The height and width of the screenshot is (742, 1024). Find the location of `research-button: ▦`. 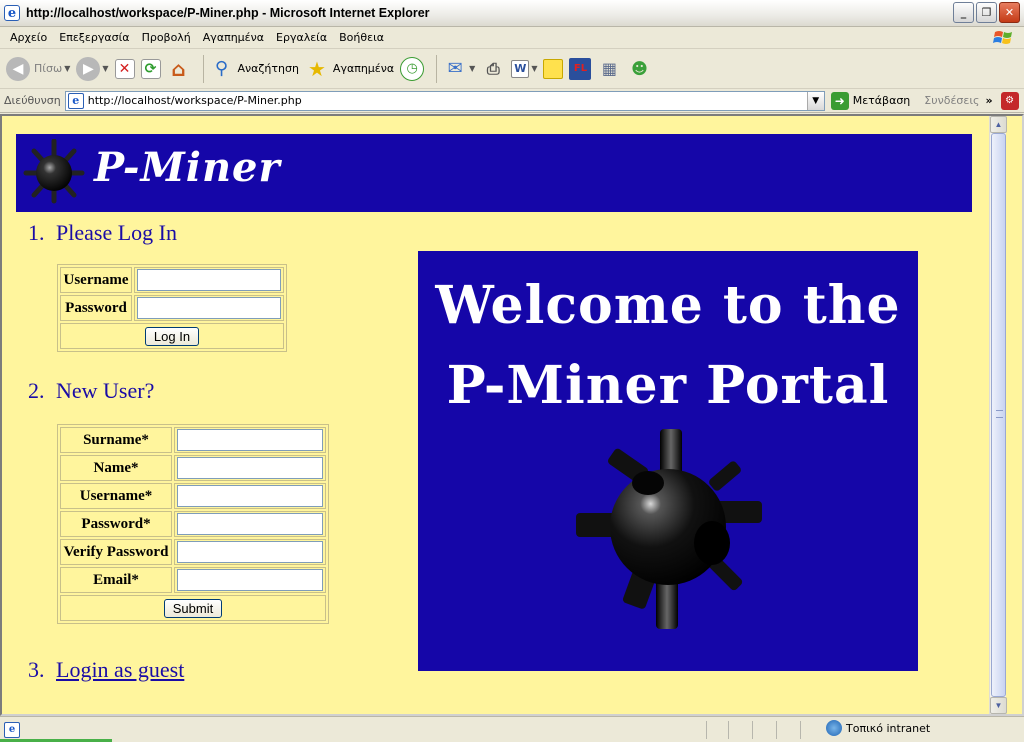

research-button: ▦ is located at coordinates (609, 69).